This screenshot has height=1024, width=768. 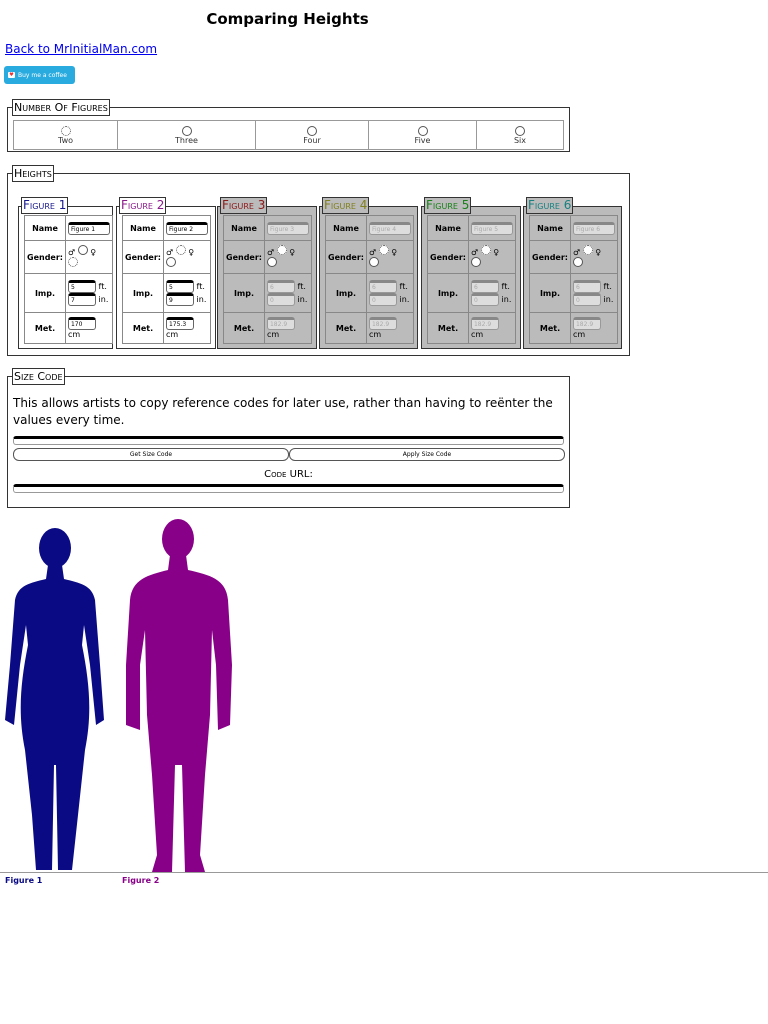 I want to click on inches-input: 9, so click(x=179, y=299).